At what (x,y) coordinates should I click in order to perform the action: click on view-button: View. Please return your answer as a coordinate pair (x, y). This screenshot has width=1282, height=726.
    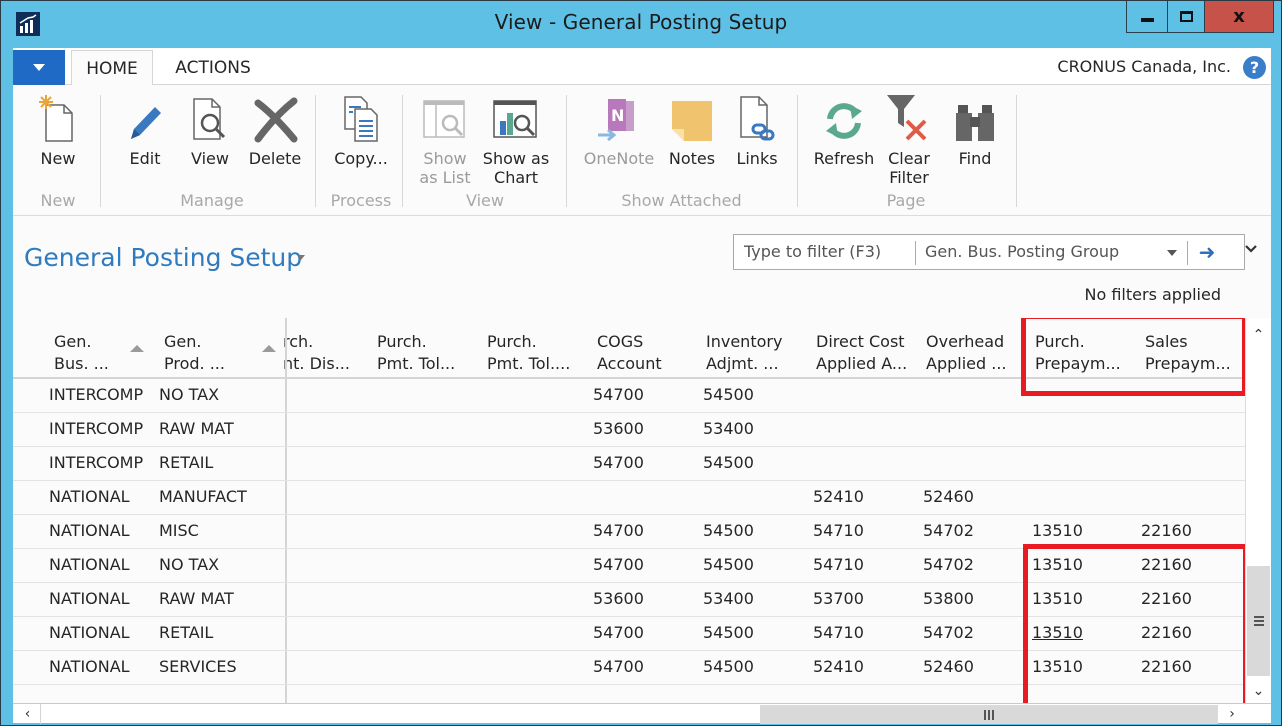
    Looking at the image, I should click on (210, 130).